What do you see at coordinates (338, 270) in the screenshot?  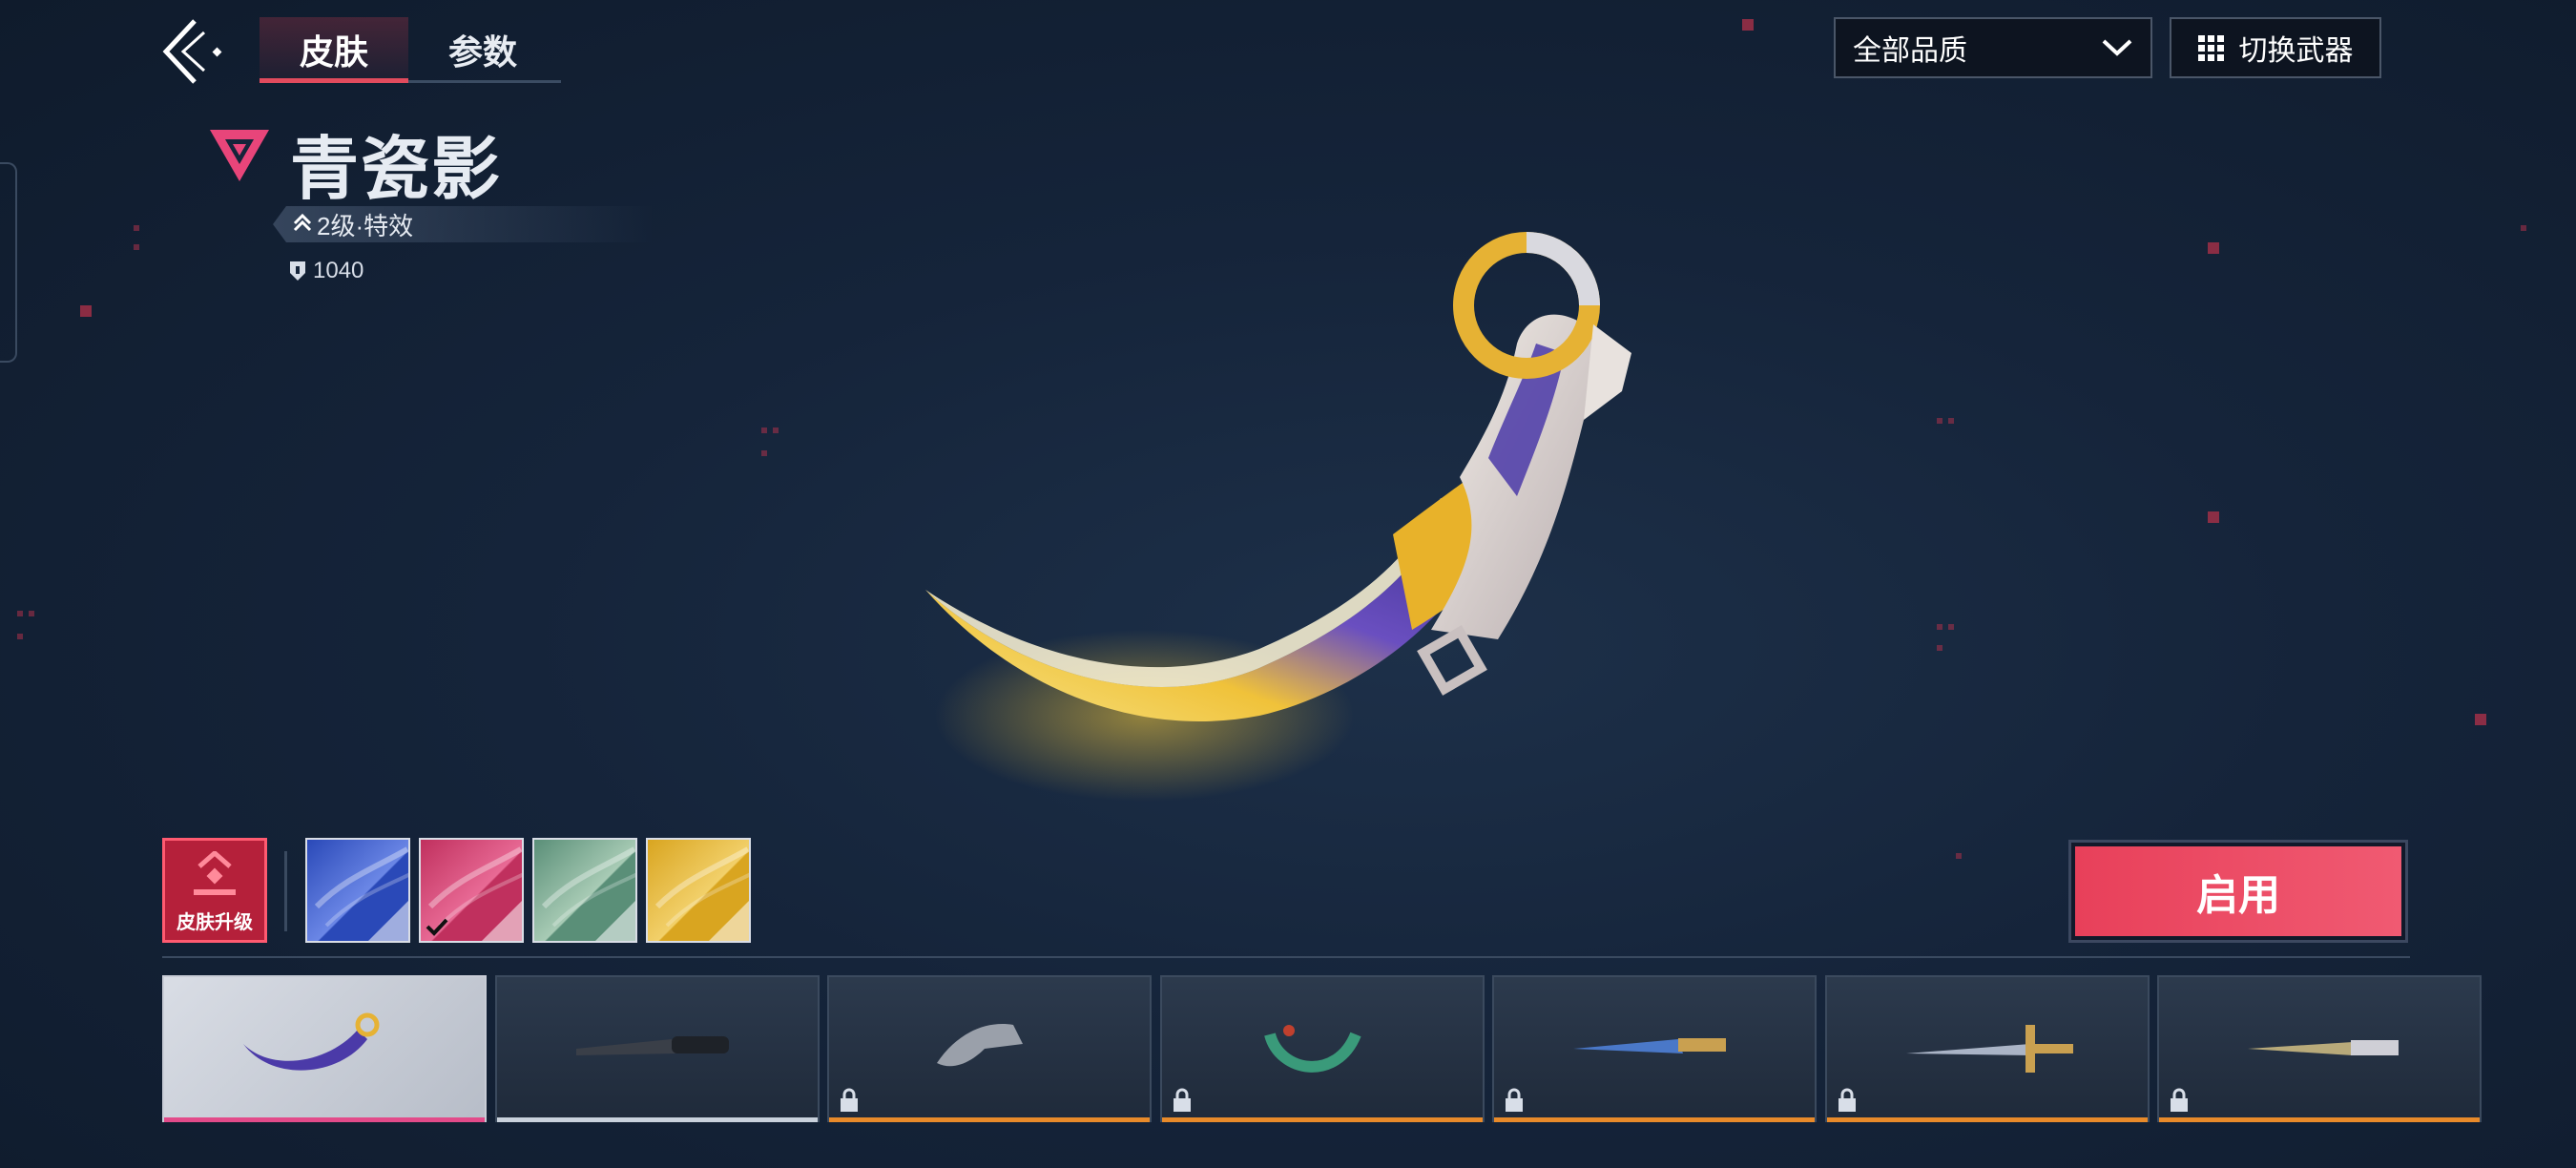 I see `skin-price-value: 1040` at bounding box center [338, 270].